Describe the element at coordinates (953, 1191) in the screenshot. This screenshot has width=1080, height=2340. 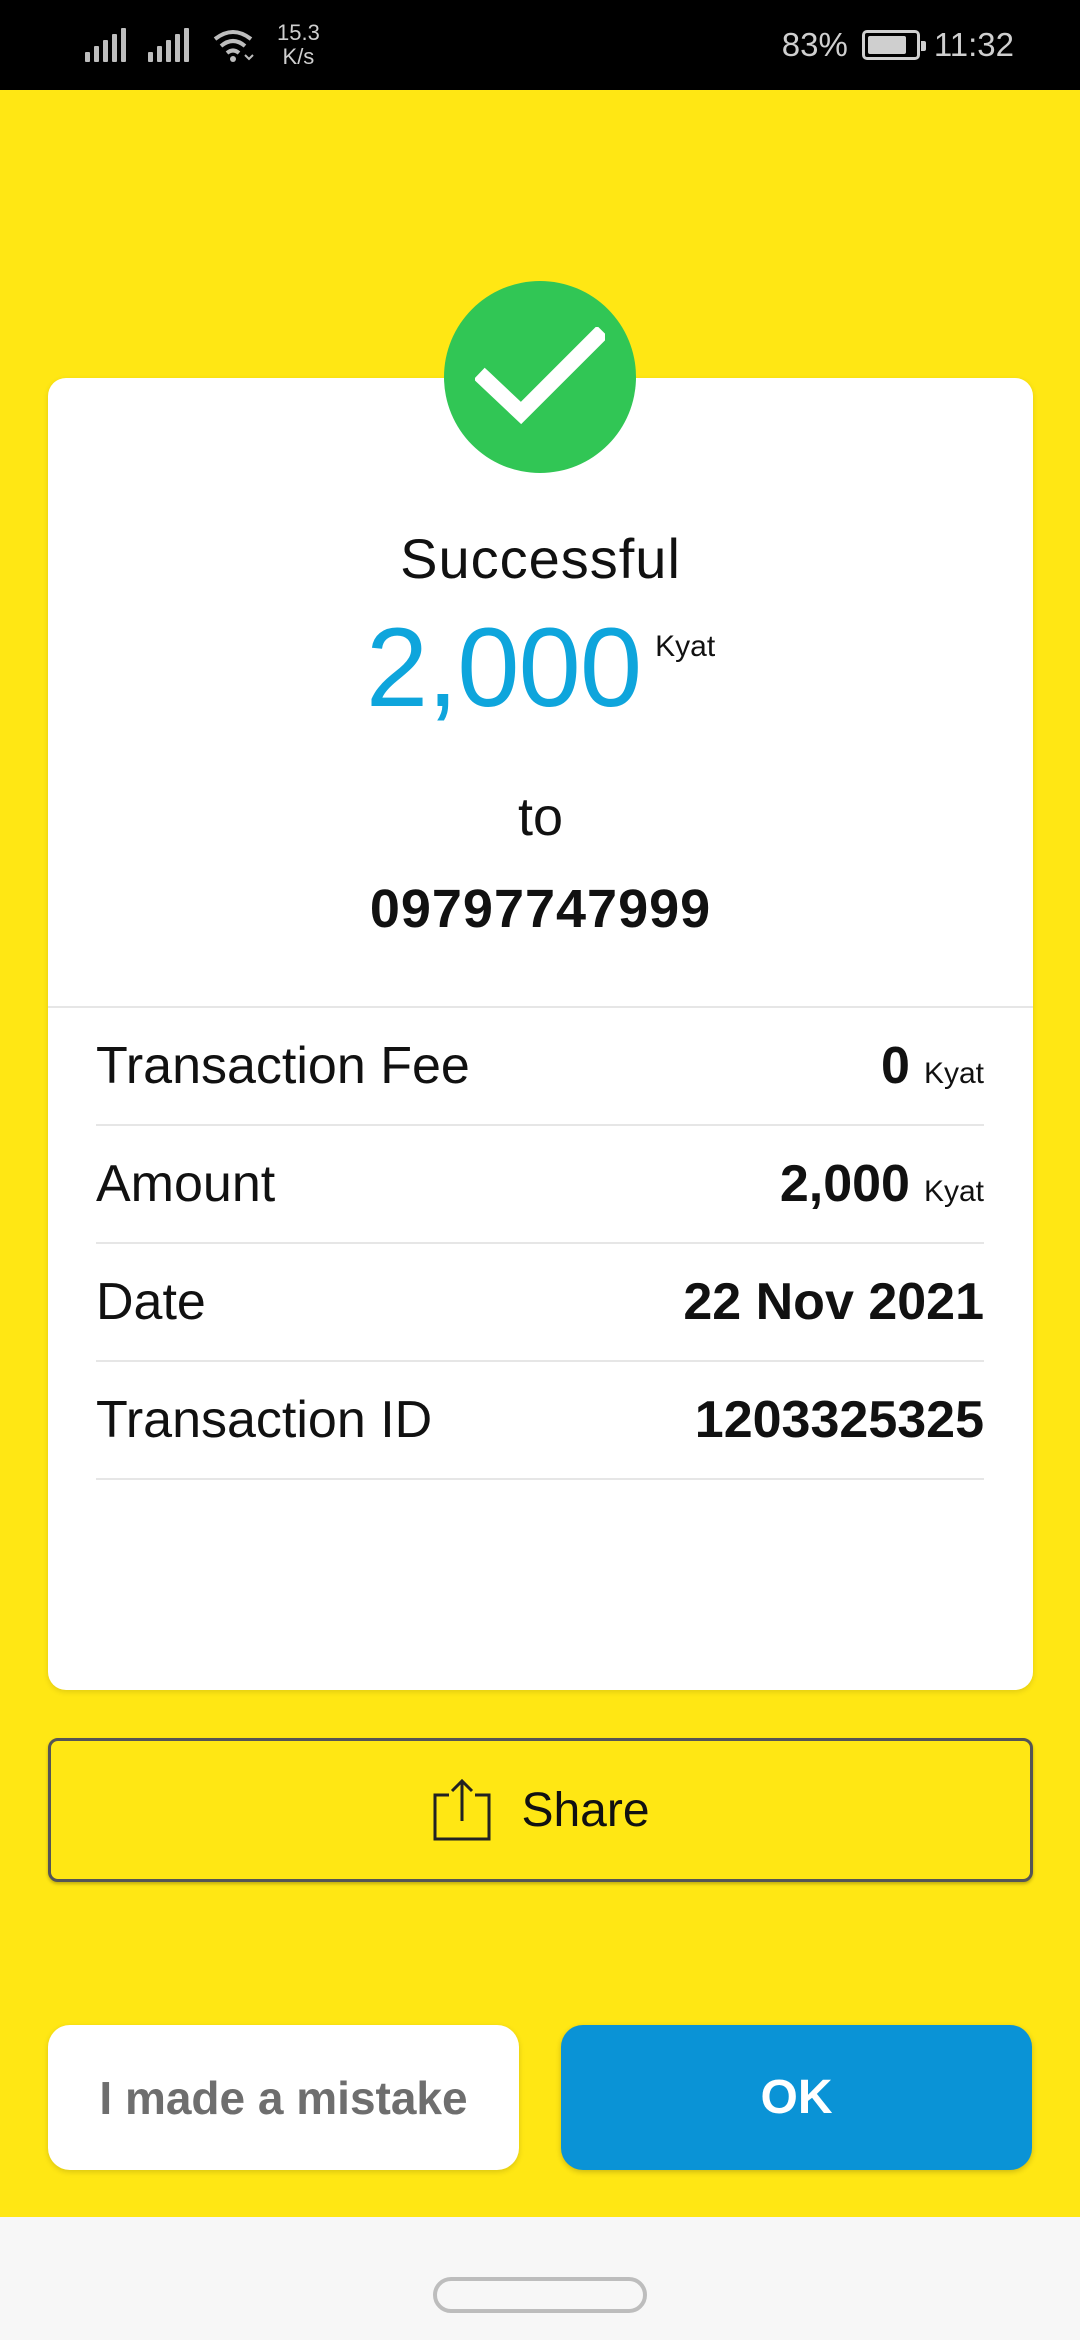
I see `amount-detail-unit: Kyat` at that location.